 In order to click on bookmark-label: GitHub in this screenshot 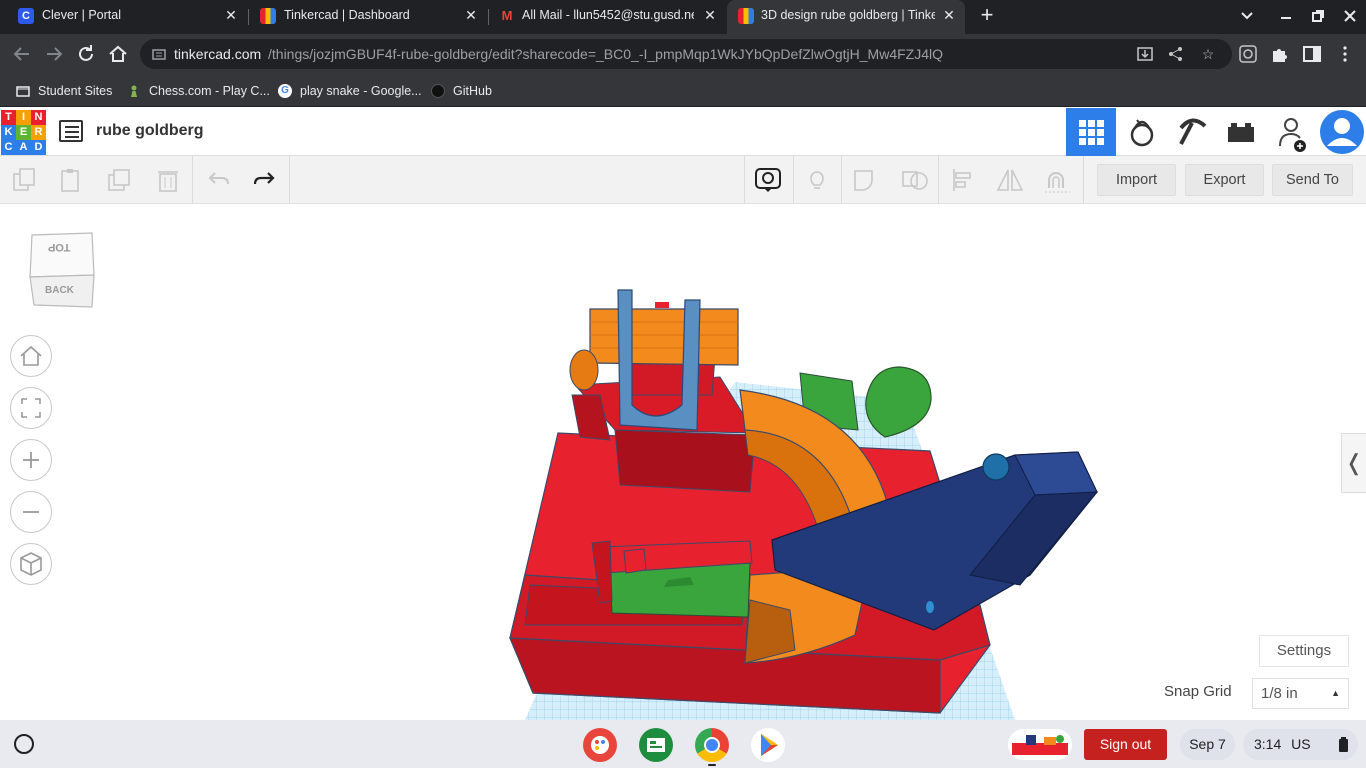, I will do `click(472, 91)`.